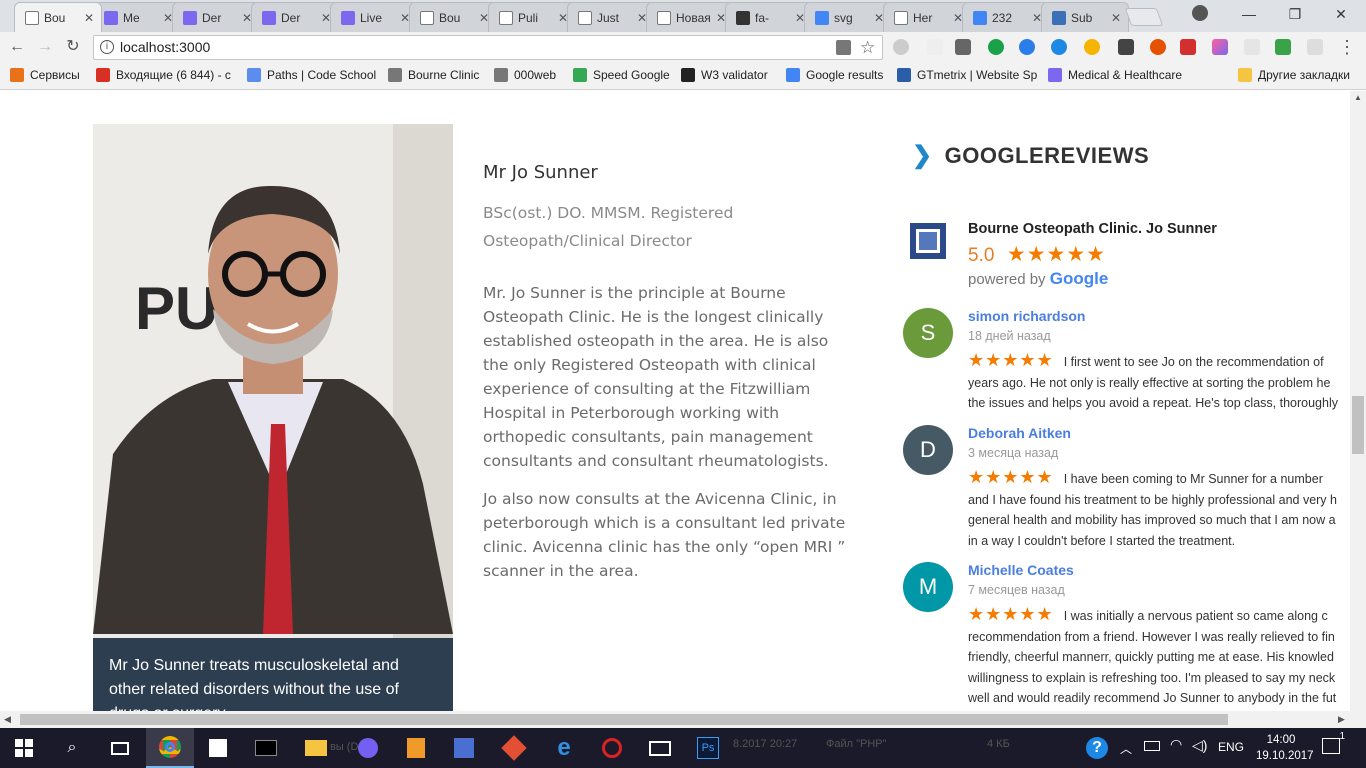 The image size is (1366, 768). I want to click on id-extension-icon, so click(1315, 47).